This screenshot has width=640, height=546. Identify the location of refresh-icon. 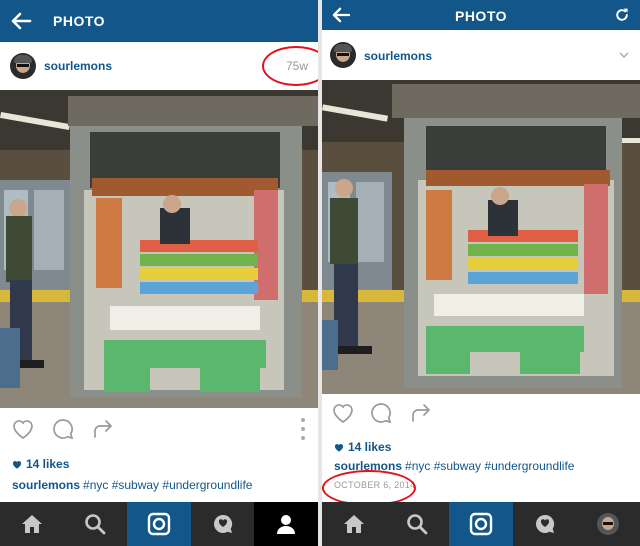
(622, 14).